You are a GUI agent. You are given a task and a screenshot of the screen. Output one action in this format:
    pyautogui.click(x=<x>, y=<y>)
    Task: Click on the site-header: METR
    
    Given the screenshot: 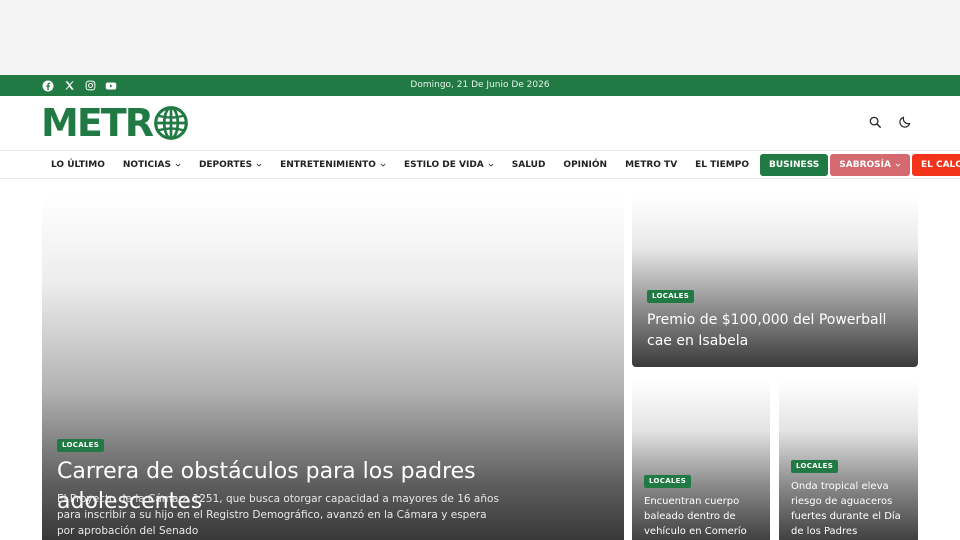 What is the action you would take?
    pyautogui.click(x=480, y=123)
    